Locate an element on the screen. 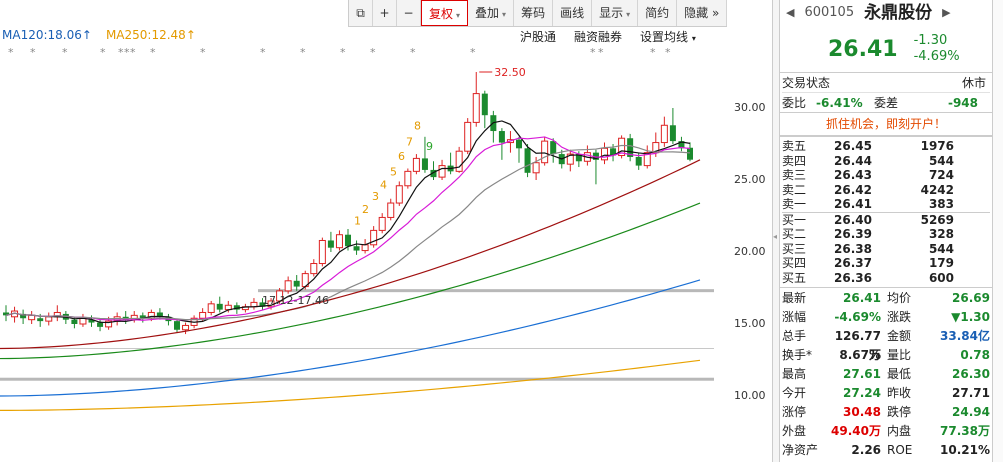  right-edge-panel is located at coordinates (997, 231).